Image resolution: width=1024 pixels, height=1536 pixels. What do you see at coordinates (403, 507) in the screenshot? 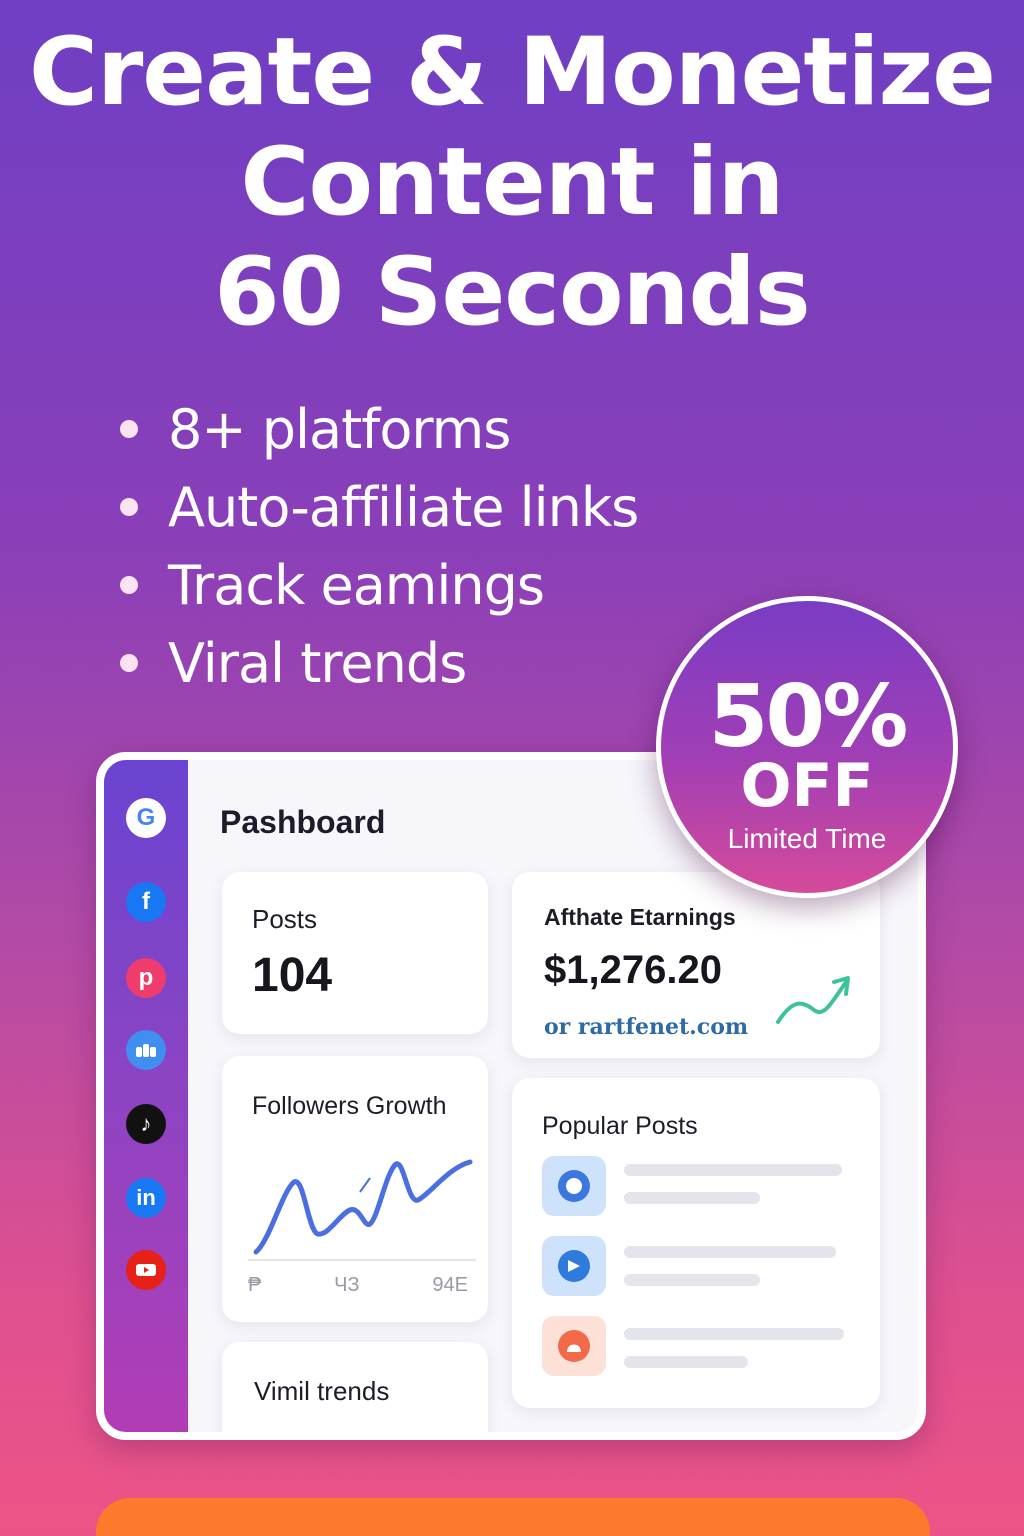
I see `feature-label: Auto-affiliate links` at bounding box center [403, 507].